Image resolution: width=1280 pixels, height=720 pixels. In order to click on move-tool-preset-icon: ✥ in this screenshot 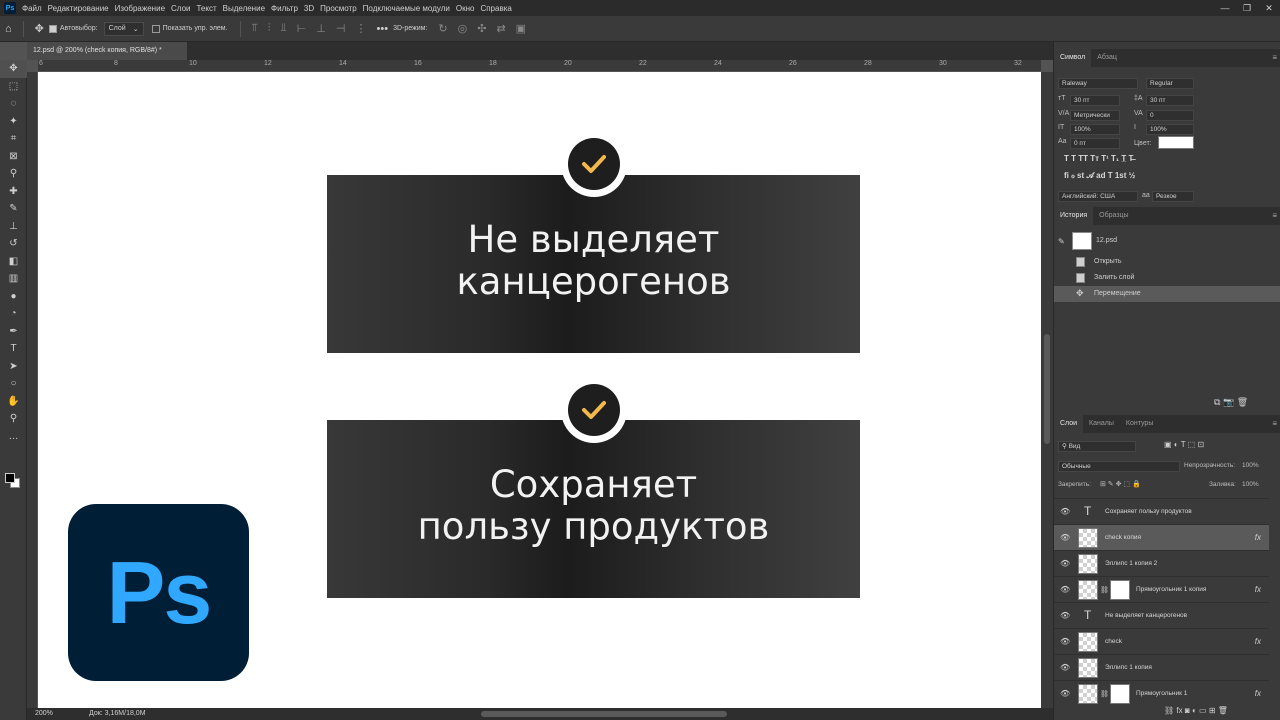, I will do `click(39, 28)`.